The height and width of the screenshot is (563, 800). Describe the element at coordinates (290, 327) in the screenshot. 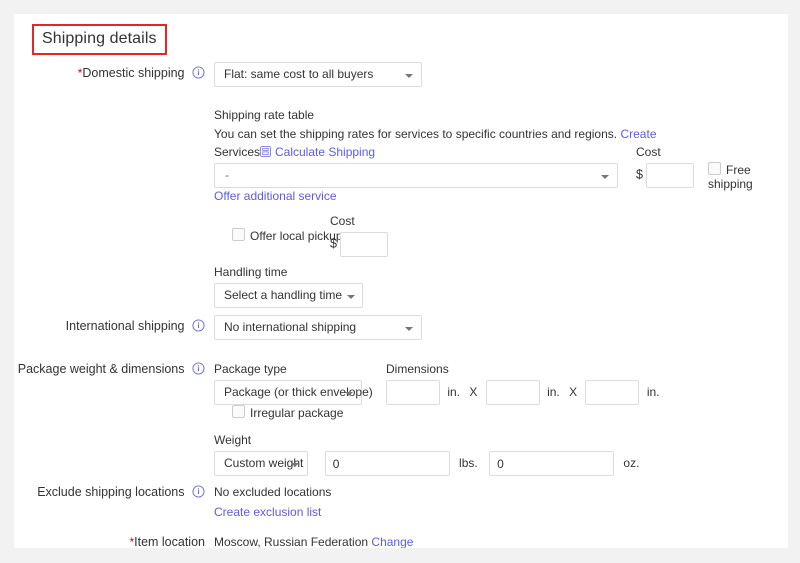

I see `international-shipping-select-value: No international shipping` at that location.